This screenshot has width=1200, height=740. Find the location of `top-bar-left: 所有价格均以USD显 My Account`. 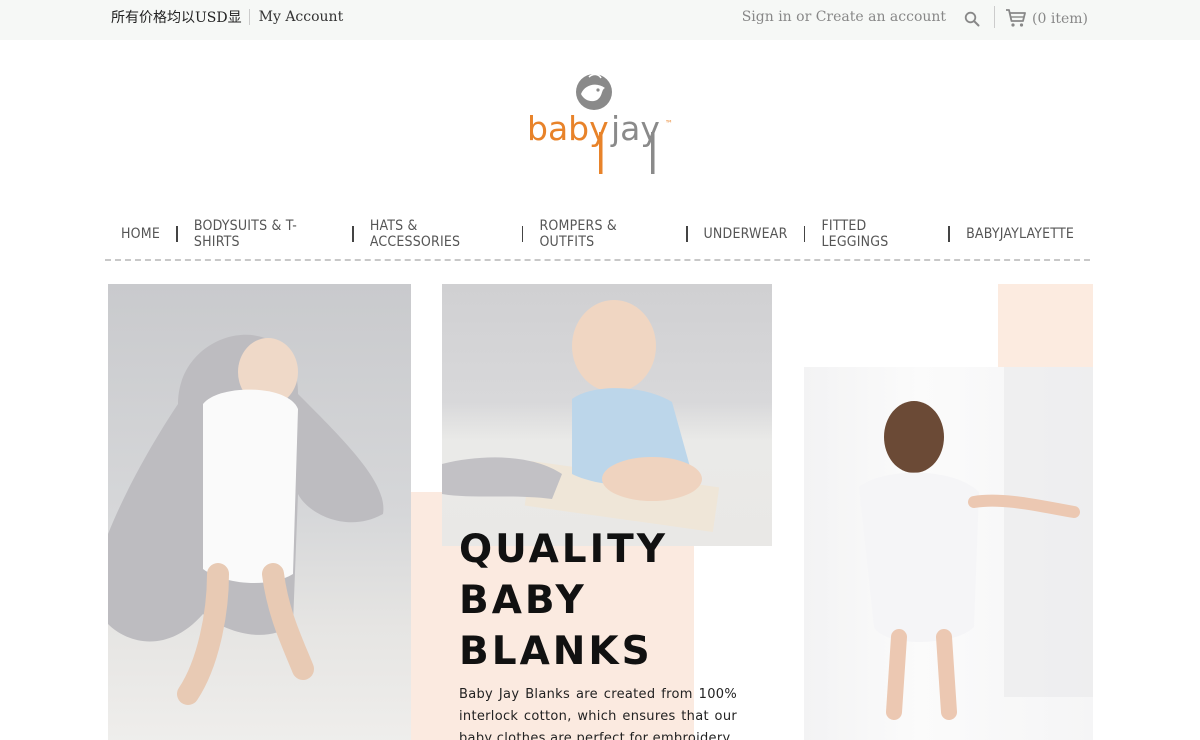

top-bar-left: 所有价格均以USD显 My Account is located at coordinates (227, 17).